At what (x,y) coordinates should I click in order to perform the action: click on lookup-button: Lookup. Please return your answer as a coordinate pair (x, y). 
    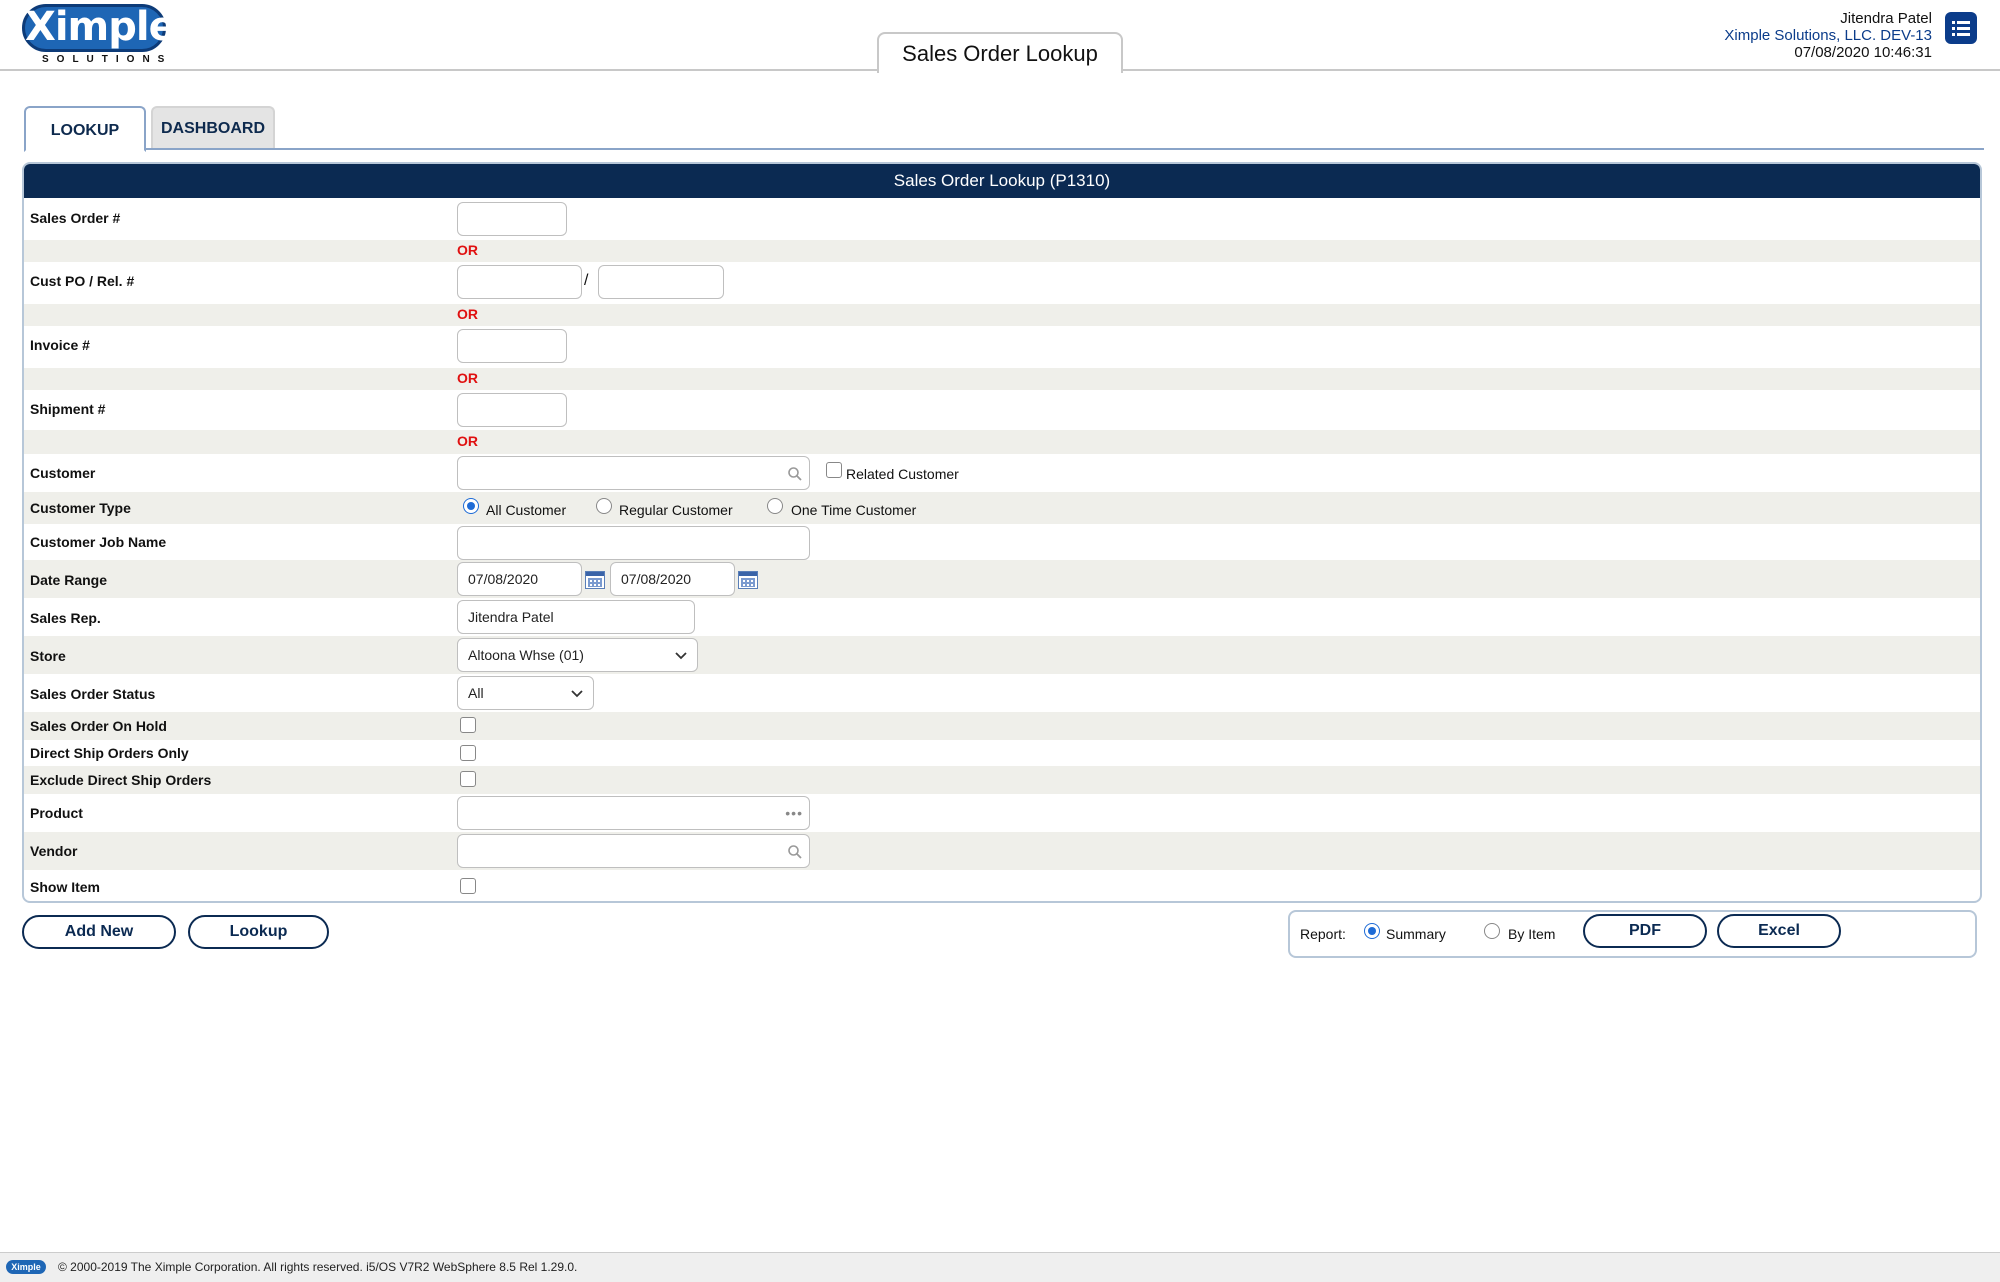
    Looking at the image, I should click on (258, 932).